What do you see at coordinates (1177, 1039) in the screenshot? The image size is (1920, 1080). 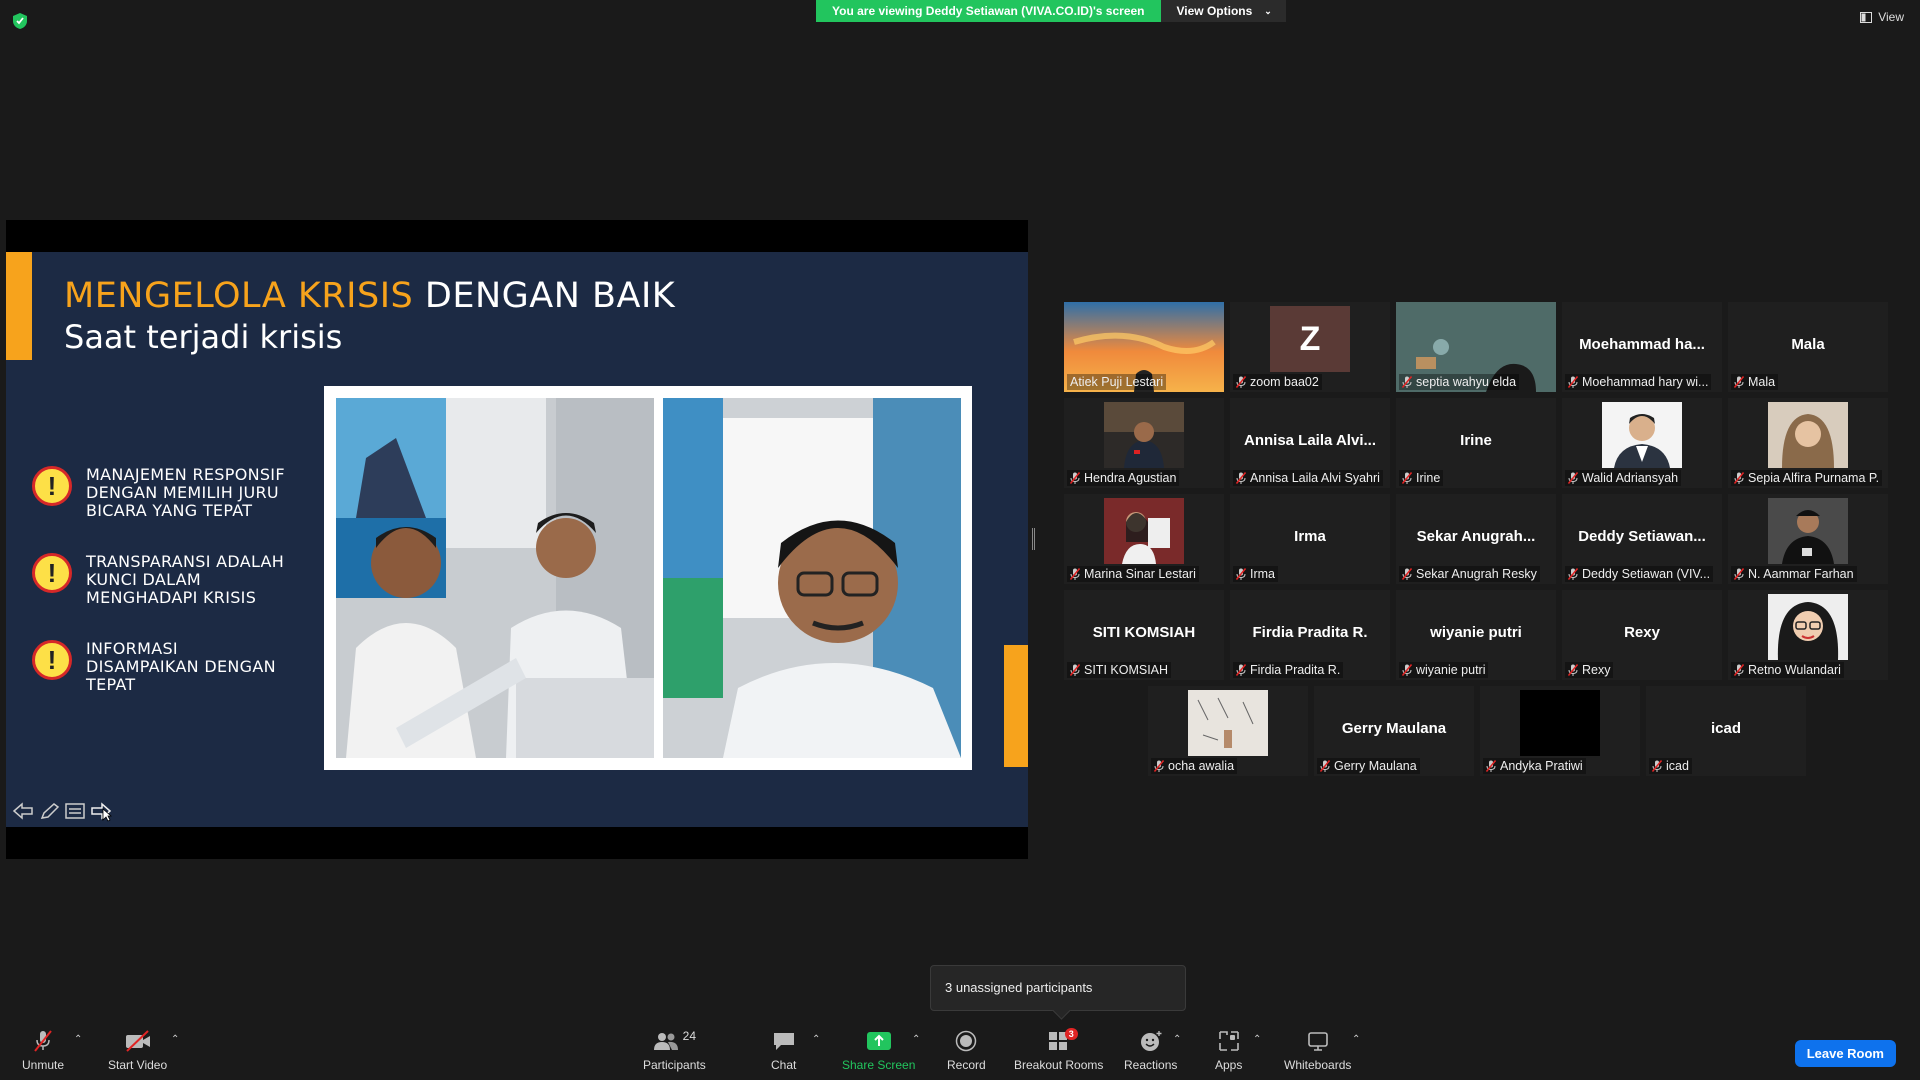 I see `reactions-options-caret: ⌃` at bounding box center [1177, 1039].